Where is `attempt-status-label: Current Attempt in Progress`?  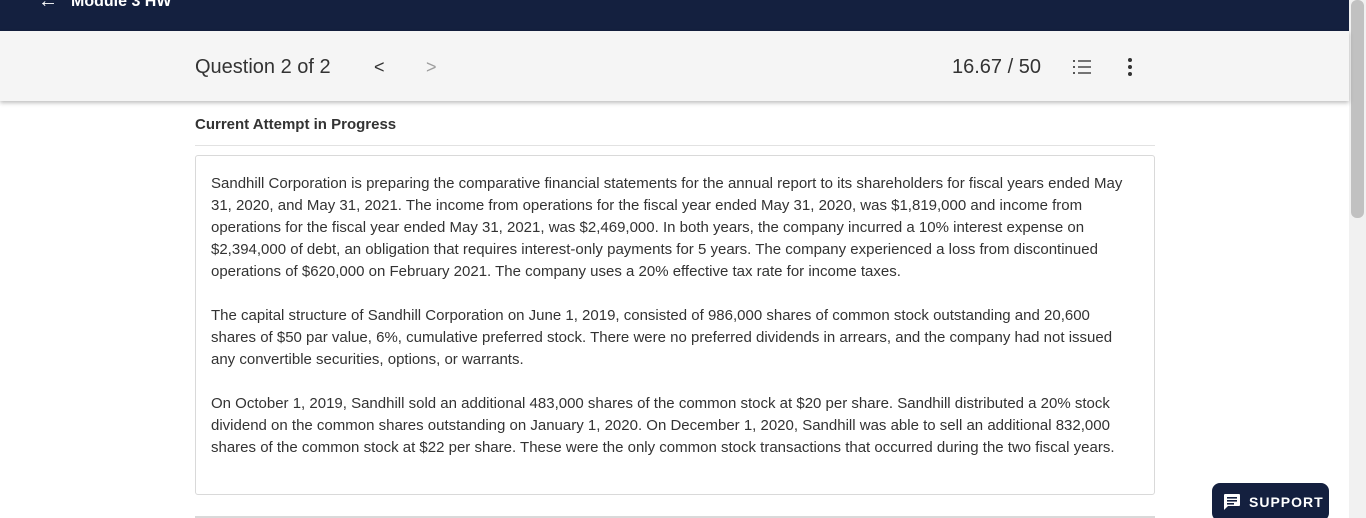
attempt-status-label: Current Attempt in Progress is located at coordinates (296, 124).